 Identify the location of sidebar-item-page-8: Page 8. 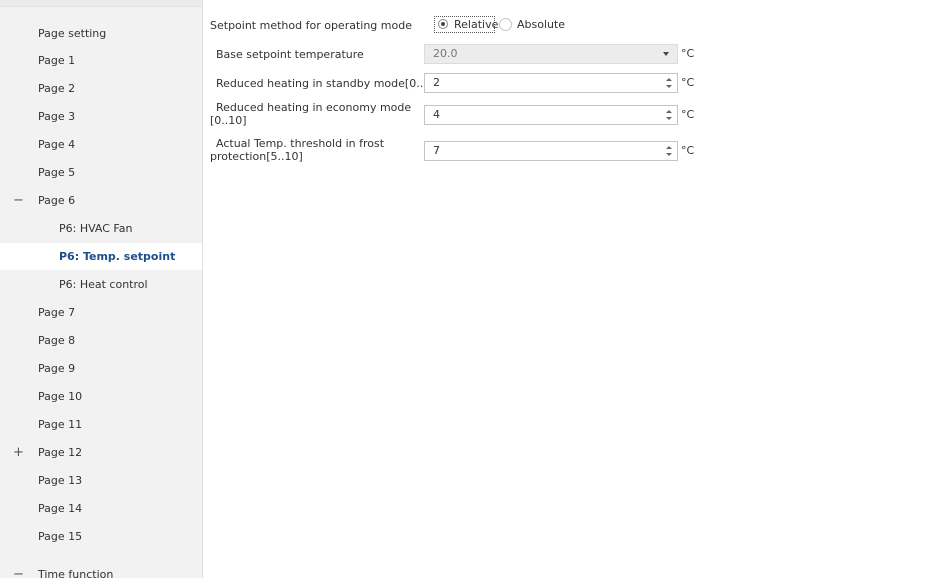
(101, 340).